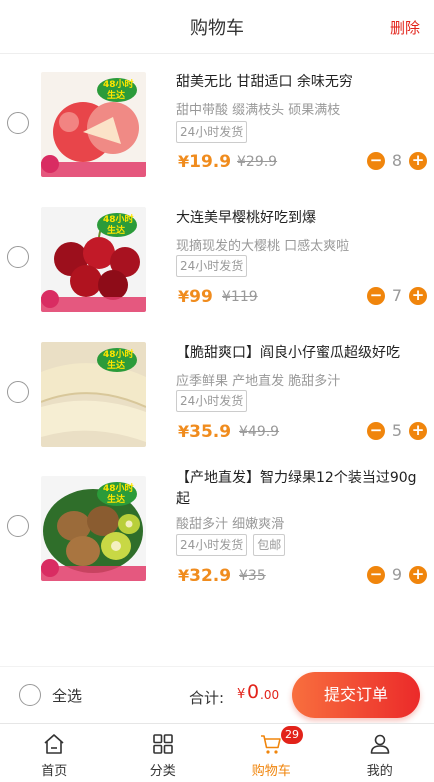 The height and width of the screenshot is (782, 434). I want to click on home-icon, so click(54, 744).